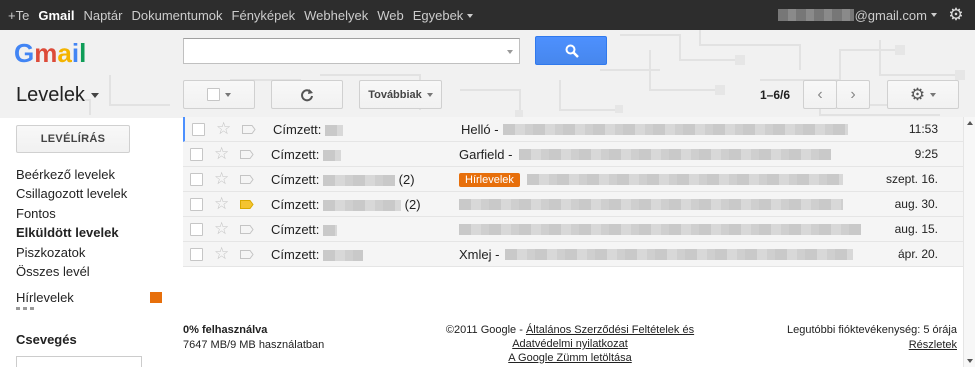 This screenshot has width=975, height=367. I want to click on sidebar-item-label-newsletters: Hírlevelek, so click(91, 297).